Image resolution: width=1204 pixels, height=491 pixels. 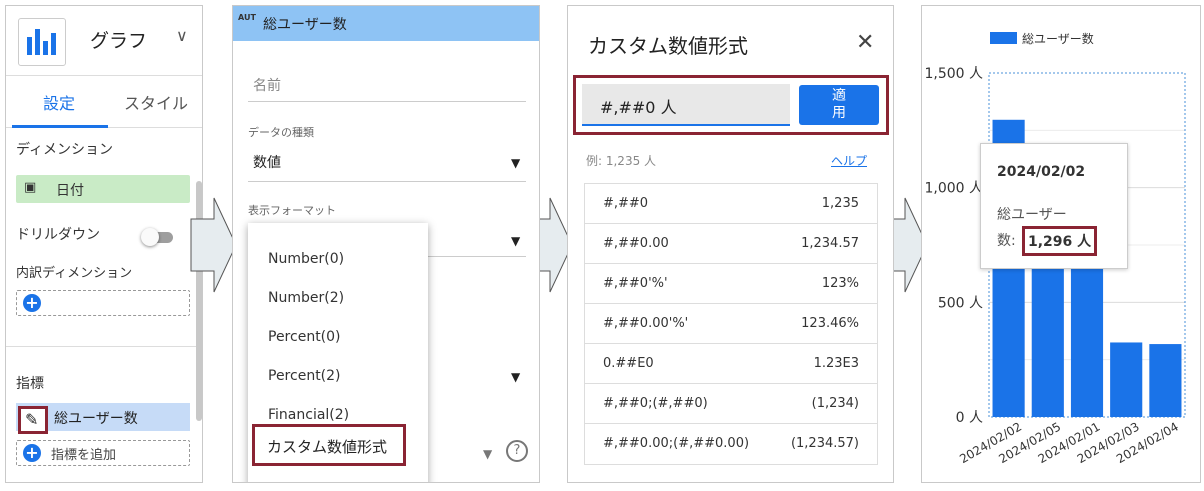 I want to click on data-type-label: データの種類, so click(x=281, y=132).